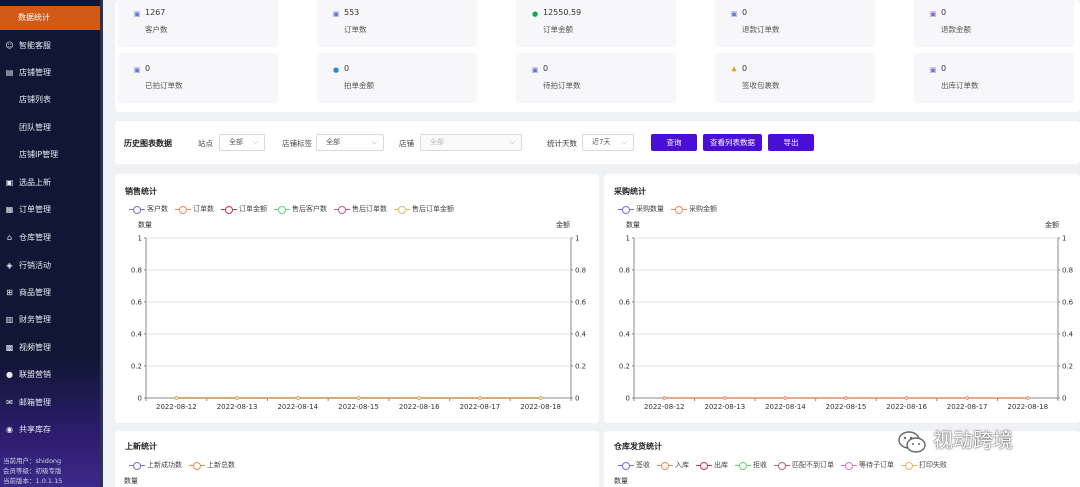 This screenshot has width=1080, height=487. I want to click on data-point, so click(540, 398).